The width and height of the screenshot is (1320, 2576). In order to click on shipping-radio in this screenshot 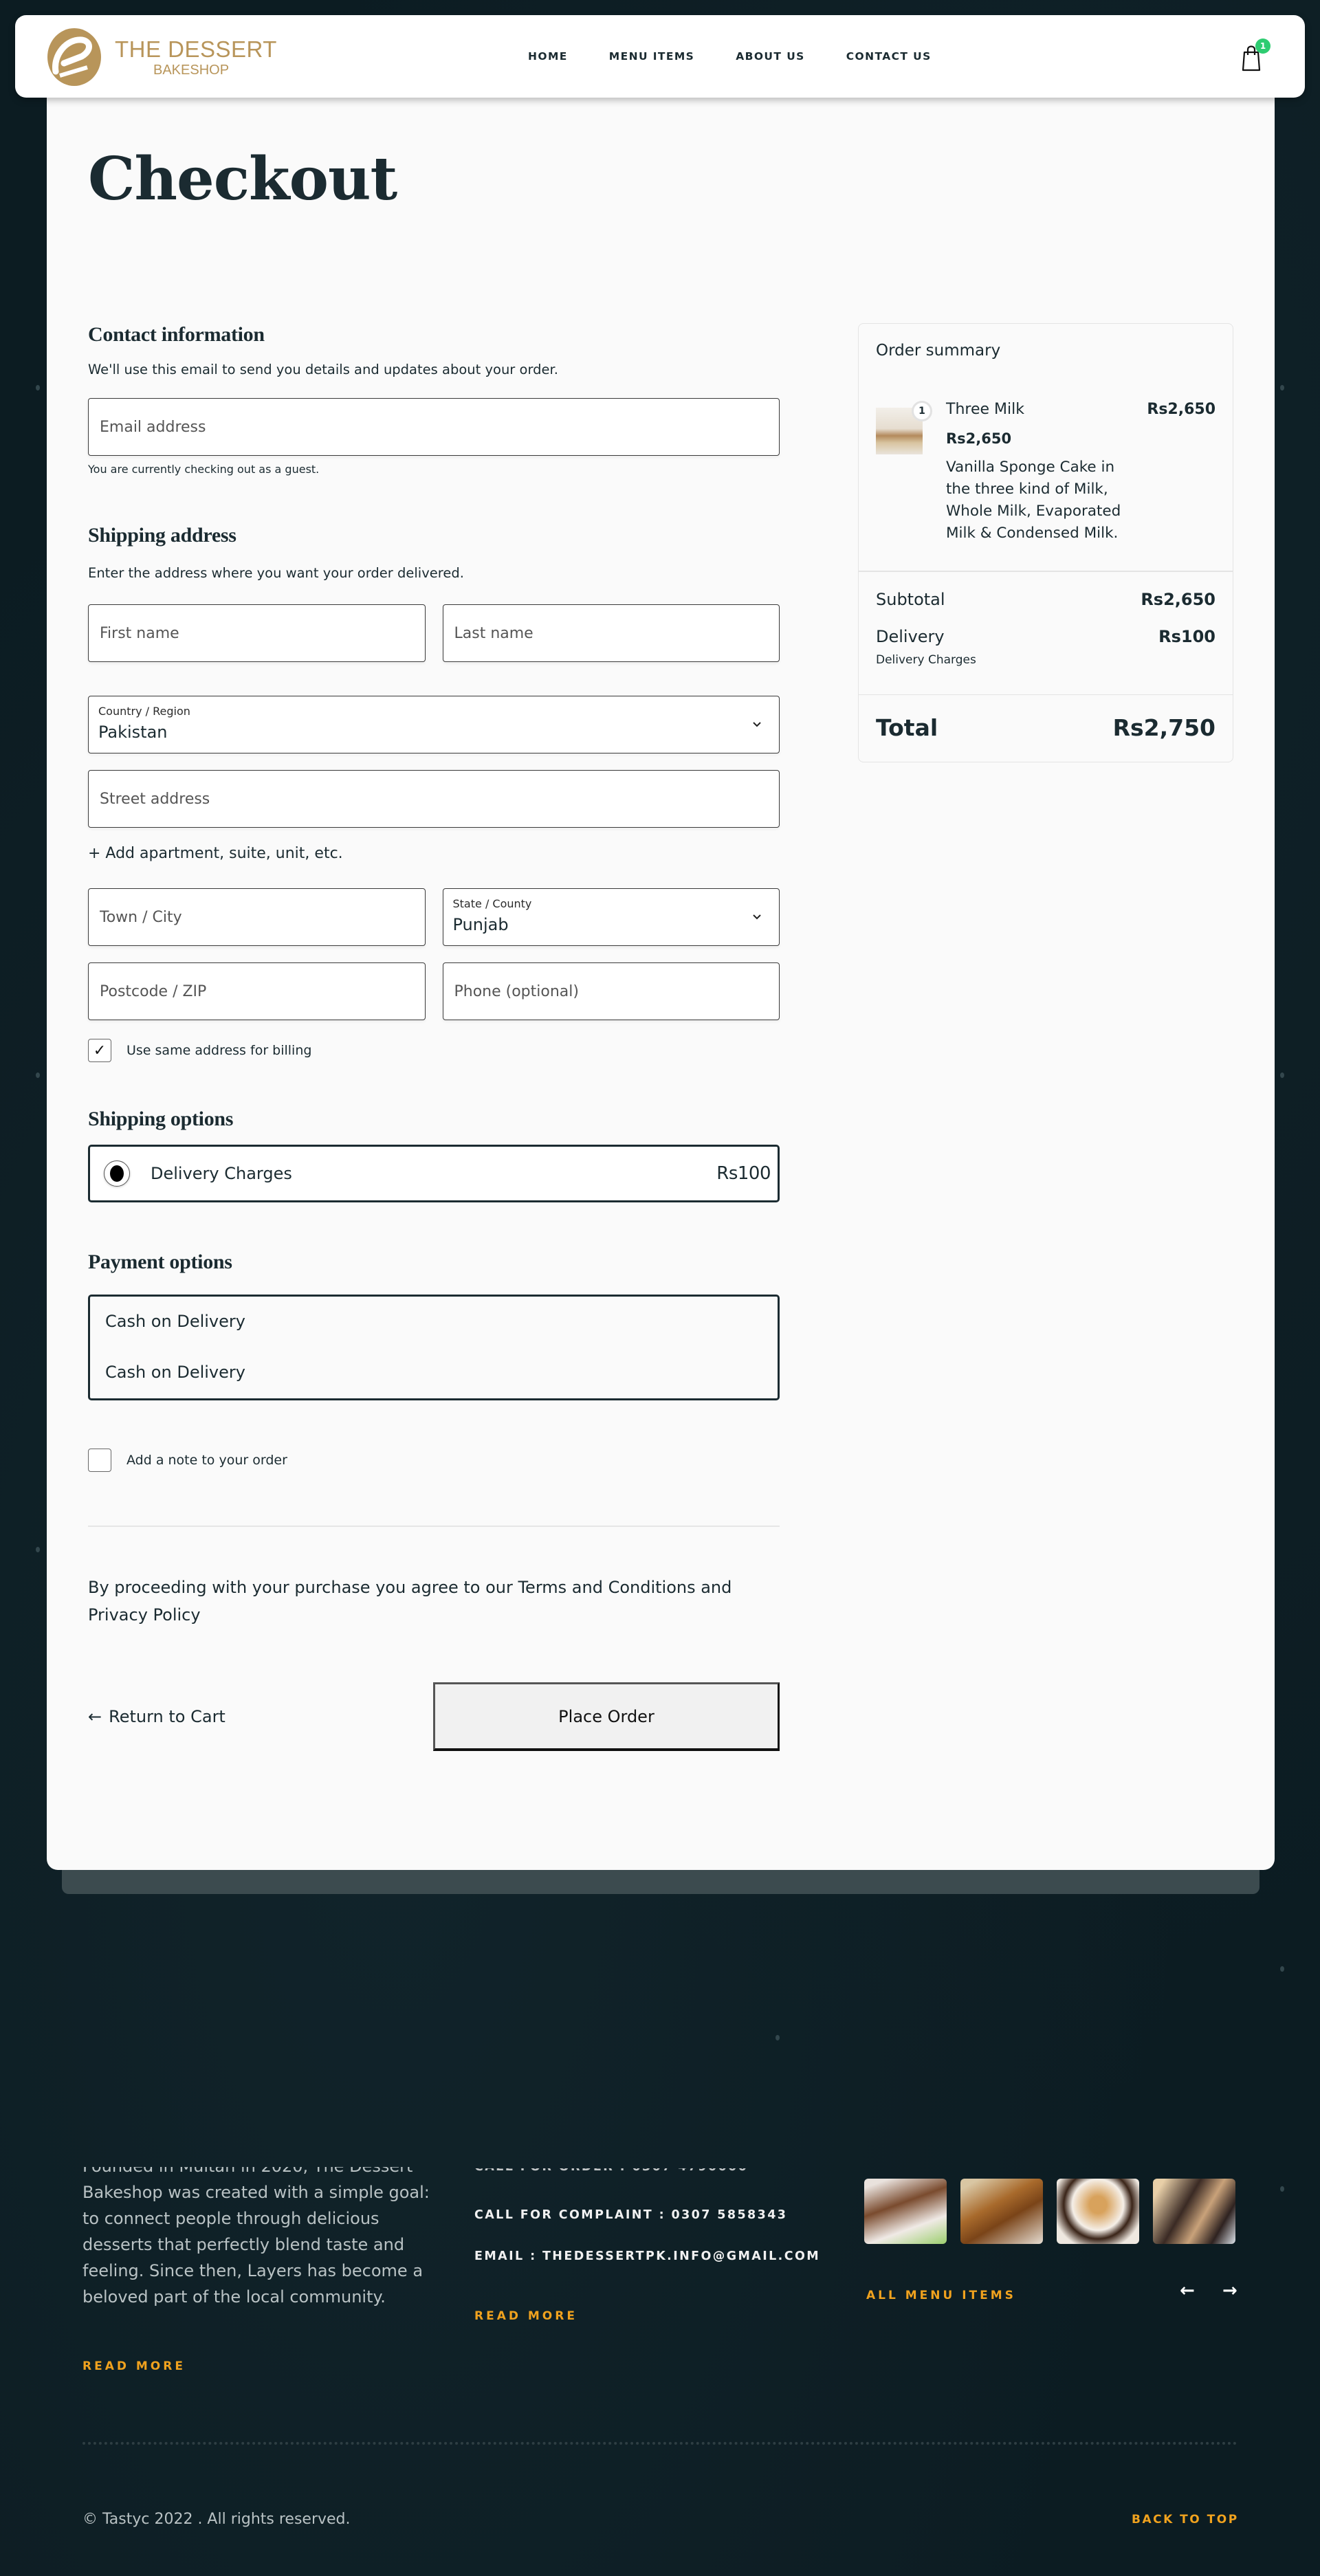, I will do `click(117, 1173)`.